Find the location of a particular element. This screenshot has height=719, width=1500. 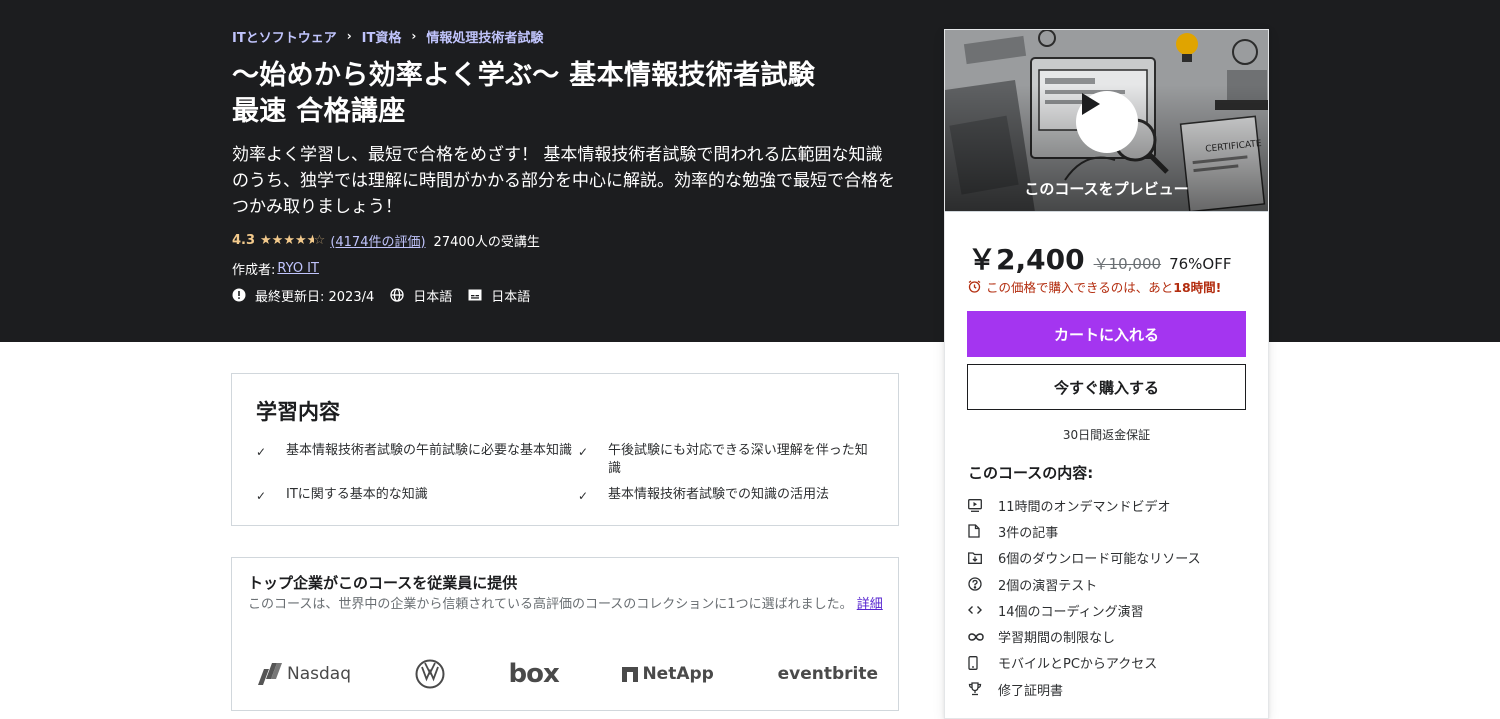

file-icon is located at coordinates (983, 531).